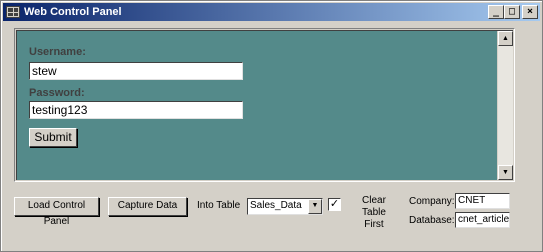  I want to click on submit-button: Submit, so click(53, 137).